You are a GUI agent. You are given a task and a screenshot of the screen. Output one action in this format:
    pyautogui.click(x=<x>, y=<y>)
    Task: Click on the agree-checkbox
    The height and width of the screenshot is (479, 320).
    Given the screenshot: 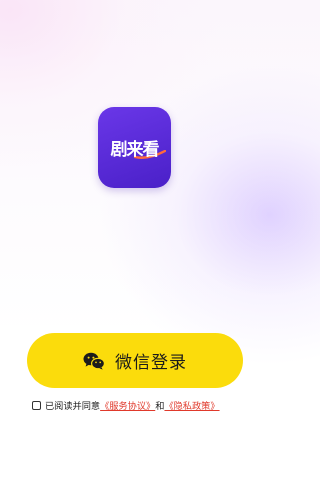 What is the action you would take?
    pyautogui.click(x=36, y=405)
    